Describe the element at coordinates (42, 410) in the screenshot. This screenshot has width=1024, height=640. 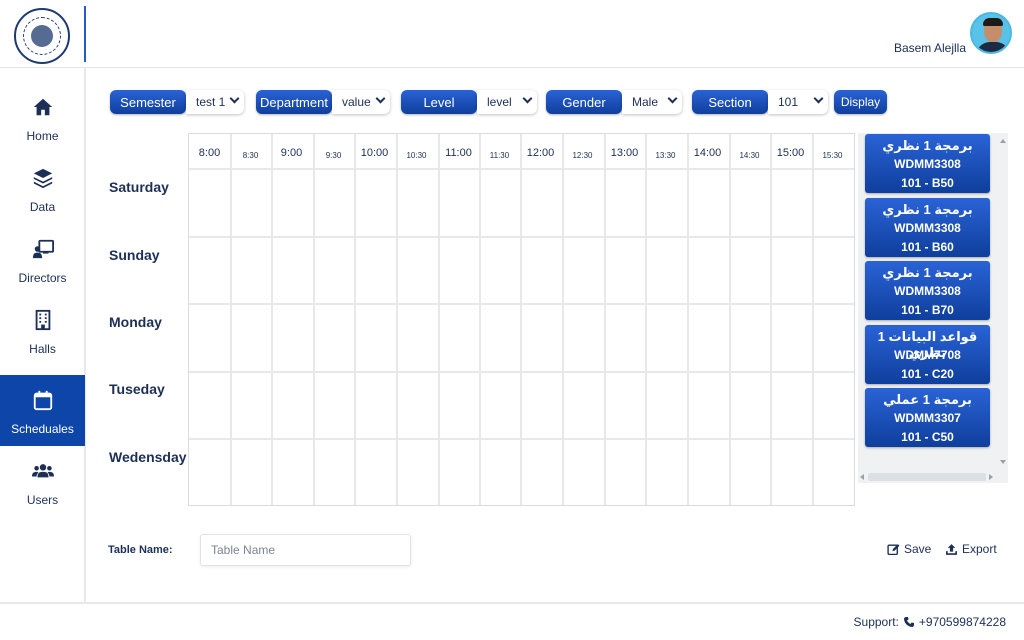
I see `sidebar-item-scheduales: Scheduales` at that location.